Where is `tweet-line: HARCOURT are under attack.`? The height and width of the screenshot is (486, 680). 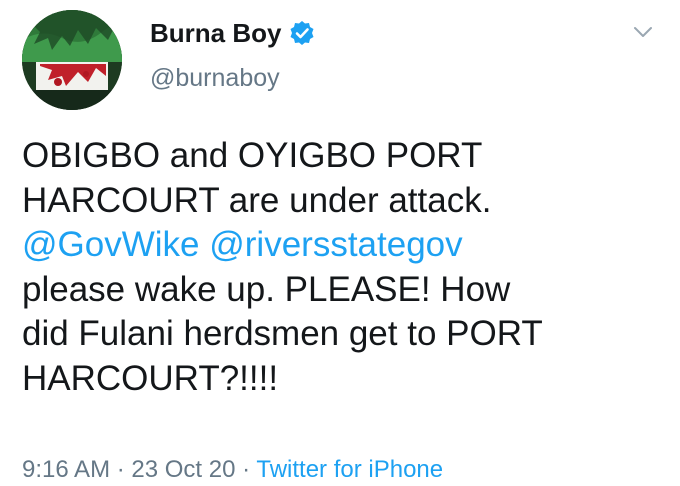 tweet-line: HARCOURT are under attack. is located at coordinates (257, 200).